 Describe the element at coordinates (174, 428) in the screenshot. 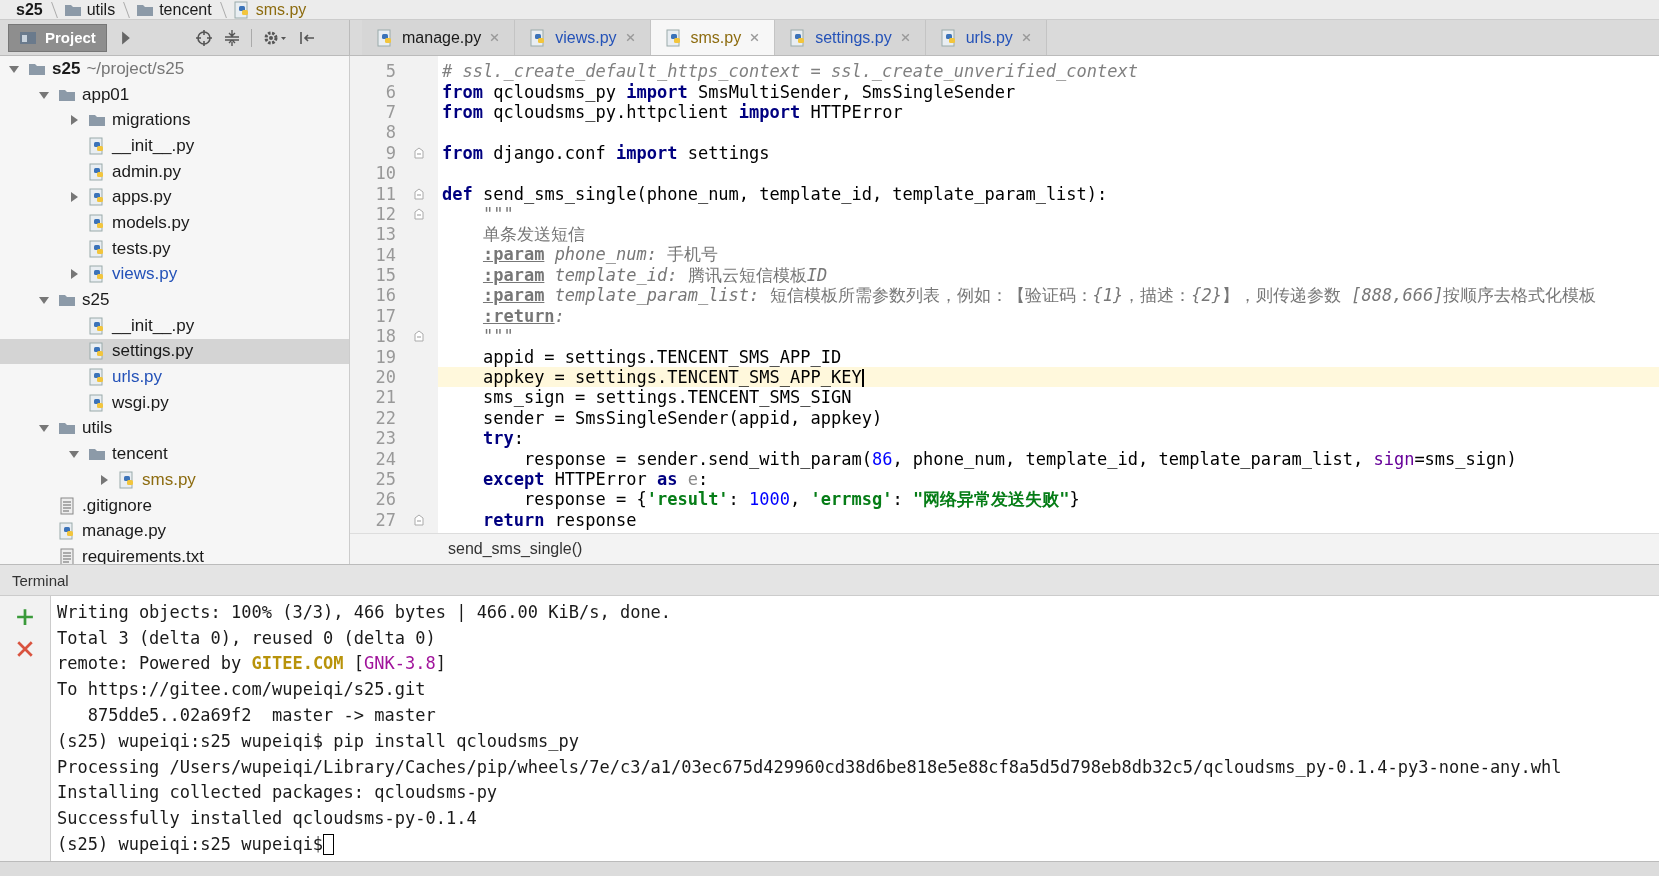

I see `tree-item: utils` at that location.